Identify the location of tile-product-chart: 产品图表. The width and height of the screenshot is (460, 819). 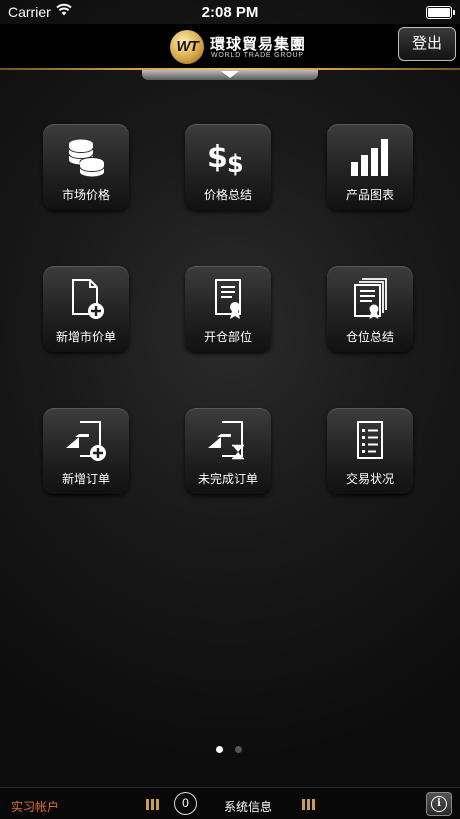
(370, 167).